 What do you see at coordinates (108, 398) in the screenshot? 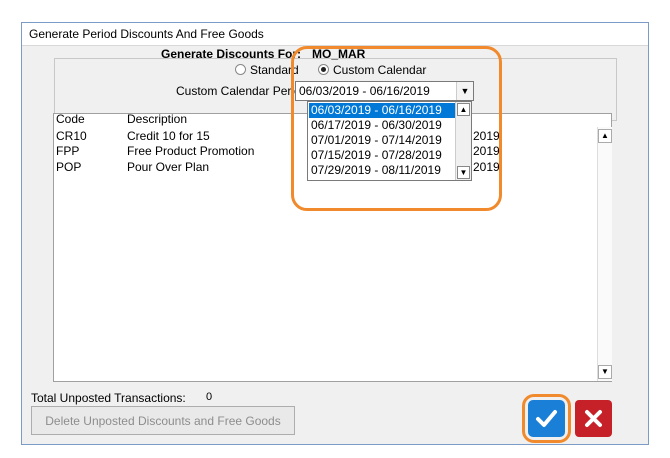
I see `total-unposted-label: Total Unposted Transactions:` at bounding box center [108, 398].